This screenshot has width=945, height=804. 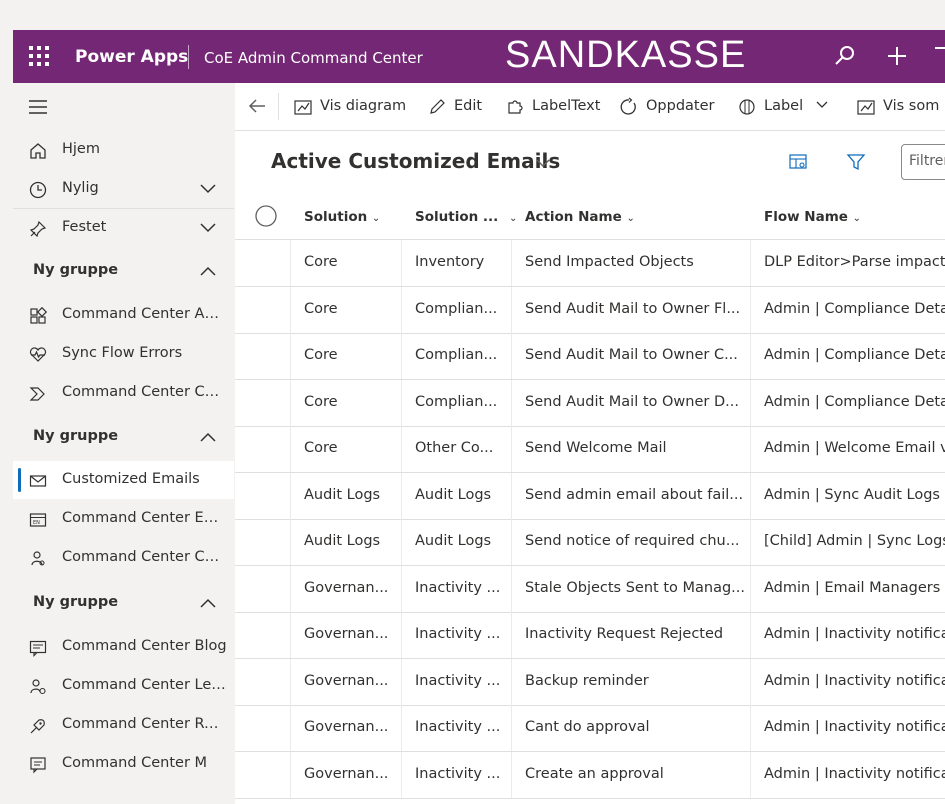 I want to click on nav-item-label: Hjem, so click(x=81, y=149).